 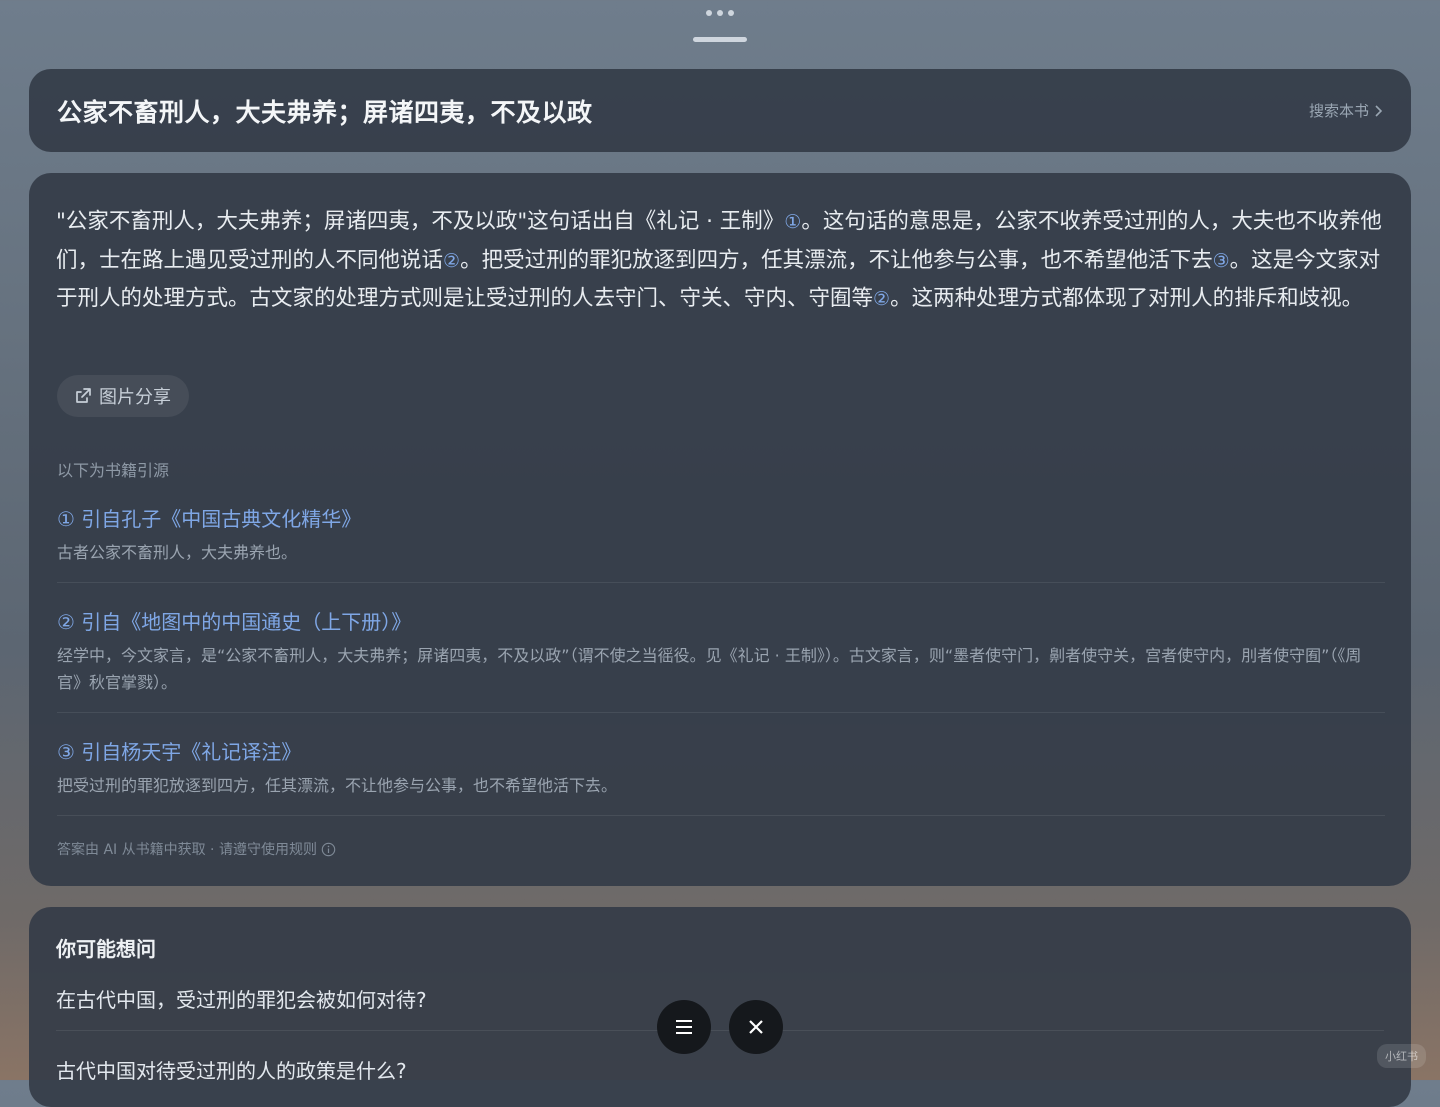 What do you see at coordinates (720, 39) in the screenshot?
I see `drag-handle` at bounding box center [720, 39].